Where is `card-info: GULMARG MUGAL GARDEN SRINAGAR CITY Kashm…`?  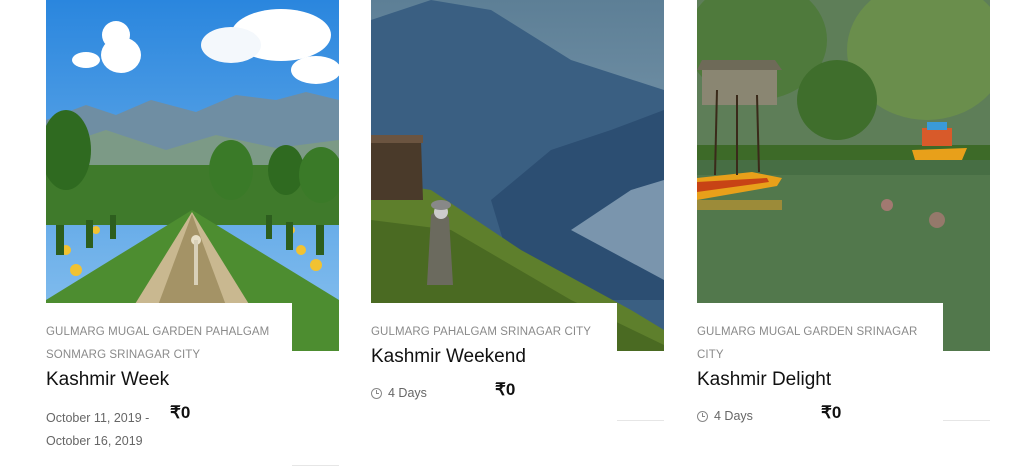 card-info: GULMARG MUGAL GARDEN SRINAGAR CITY Kashm… is located at coordinates (820, 374).